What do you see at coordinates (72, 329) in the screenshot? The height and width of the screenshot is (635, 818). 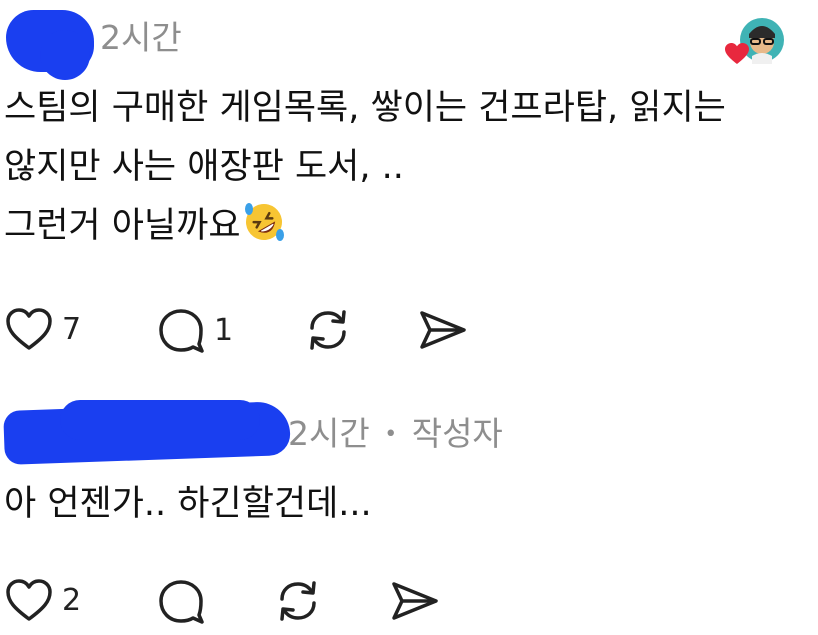 I see `like-count: 7` at bounding box center [72, 329].